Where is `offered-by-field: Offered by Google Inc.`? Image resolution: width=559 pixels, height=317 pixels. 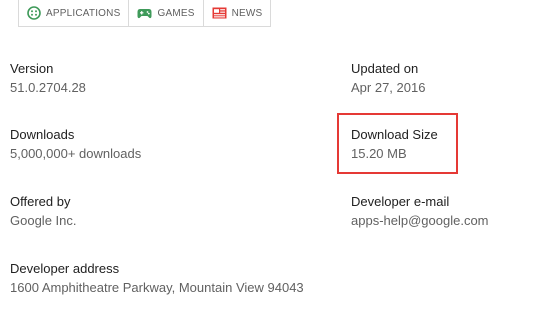 offered-by-field: Offered by Google Inc. is located at coordinates (130, 211).